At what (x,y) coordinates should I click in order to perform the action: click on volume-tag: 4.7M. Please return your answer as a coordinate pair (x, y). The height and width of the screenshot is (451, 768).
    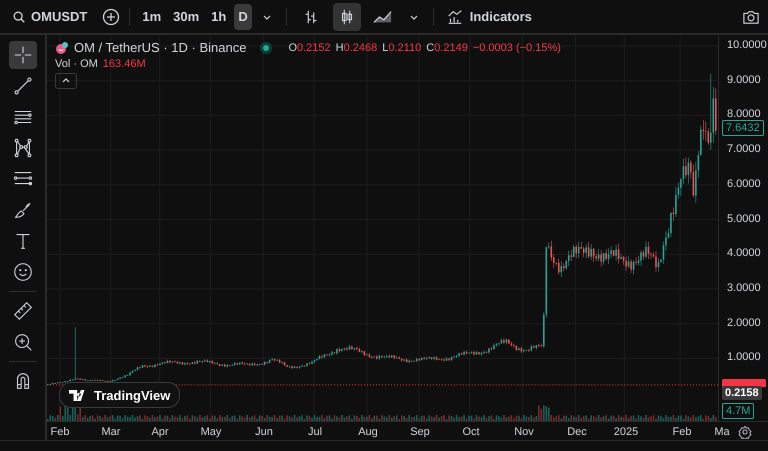
    Looking at the image, I should click on (738, 411).